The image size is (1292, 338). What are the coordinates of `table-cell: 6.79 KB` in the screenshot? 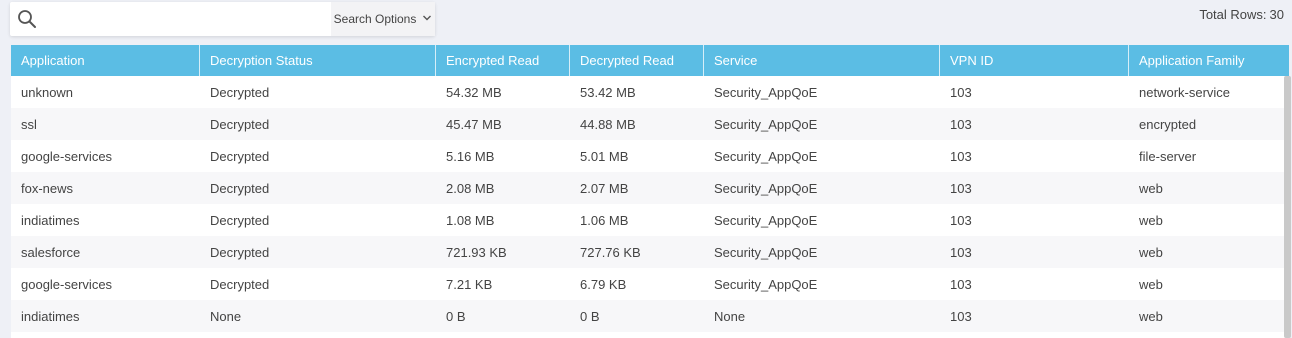 It's located at (603, 284).